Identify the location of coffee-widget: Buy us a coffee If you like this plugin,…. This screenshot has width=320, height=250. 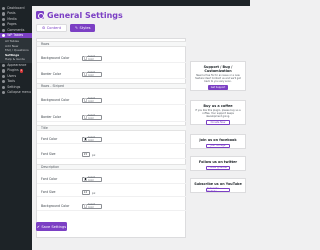
(218, 112).